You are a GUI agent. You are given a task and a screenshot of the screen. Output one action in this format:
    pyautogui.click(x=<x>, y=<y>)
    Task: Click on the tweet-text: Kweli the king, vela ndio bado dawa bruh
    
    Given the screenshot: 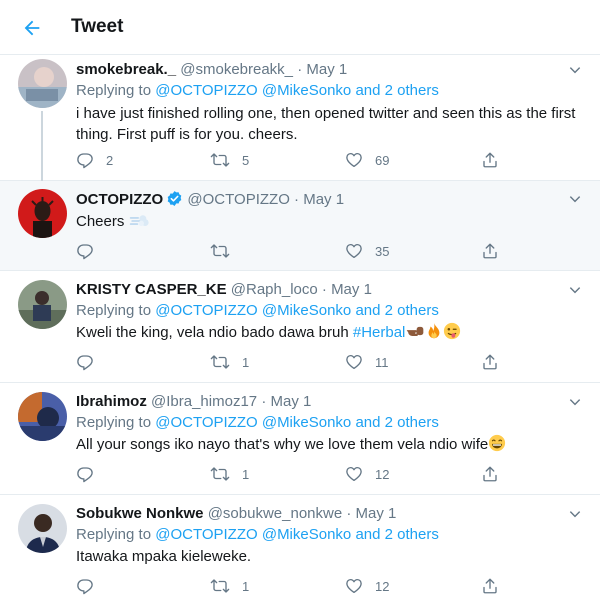 What is the action you would take?
    pyautogui.click(x=214, y=332)
    